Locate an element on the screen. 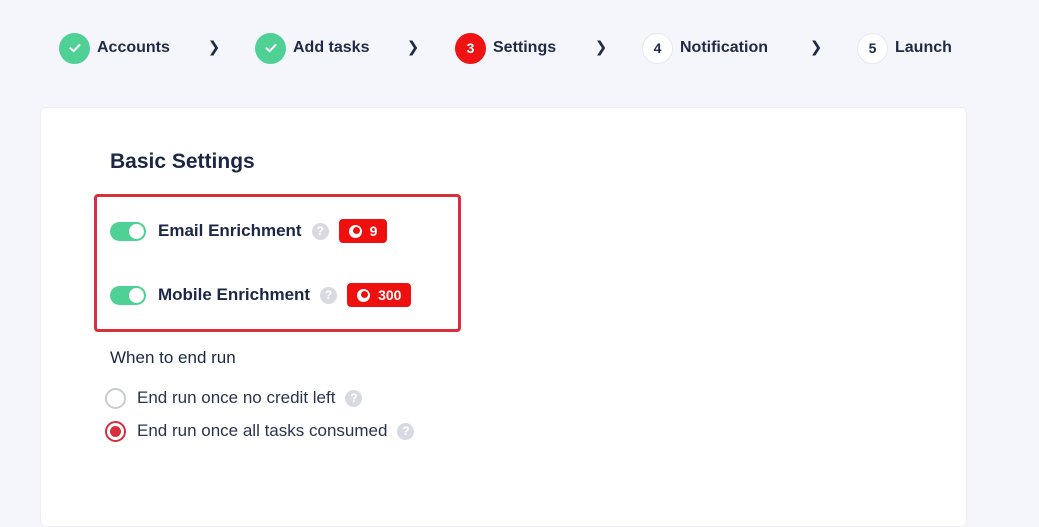  end-run-tasks-consumed-option: End run once all tasks consumed ? is located at coordinates (260, 431).